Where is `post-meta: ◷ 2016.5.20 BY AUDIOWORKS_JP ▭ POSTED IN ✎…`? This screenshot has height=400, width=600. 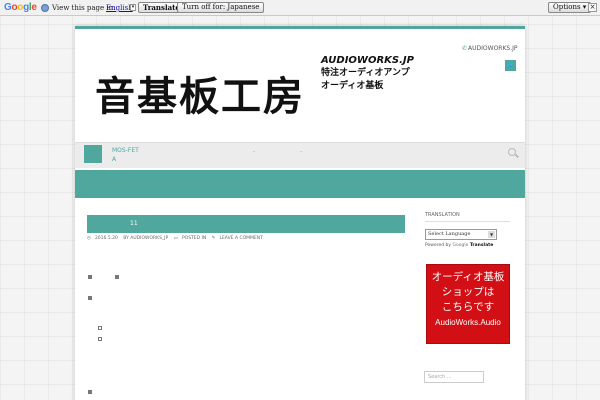 post-meta: ◷ 2016.5.20 BY AUDIOWORKS_JP ▭ POSTED IN ✎… is located at coordinates (177, 238).